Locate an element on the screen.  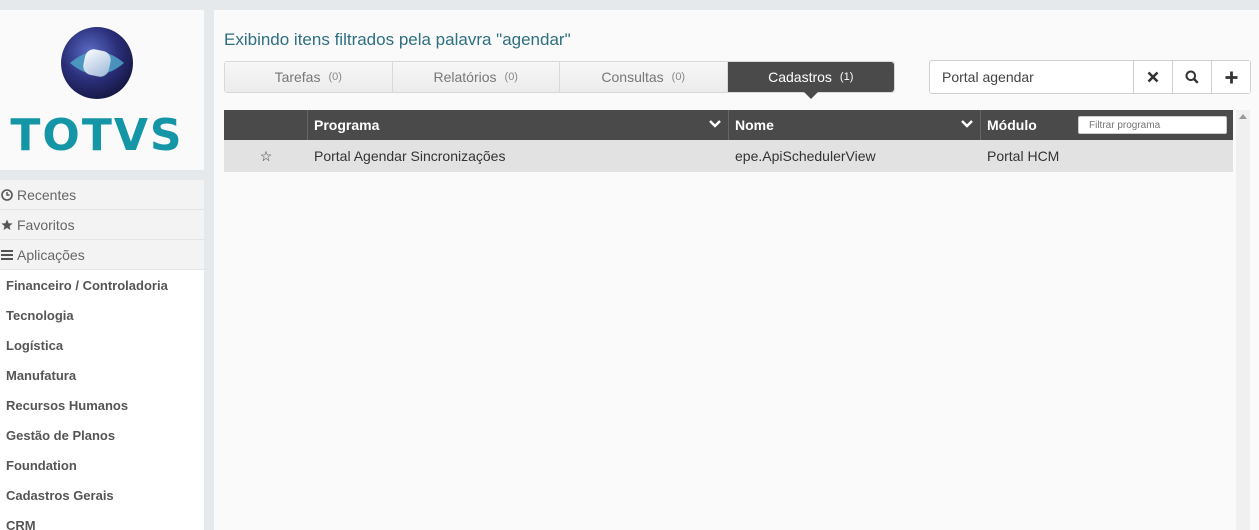
section-label: Aplicações is located at coordinates (51, 254).